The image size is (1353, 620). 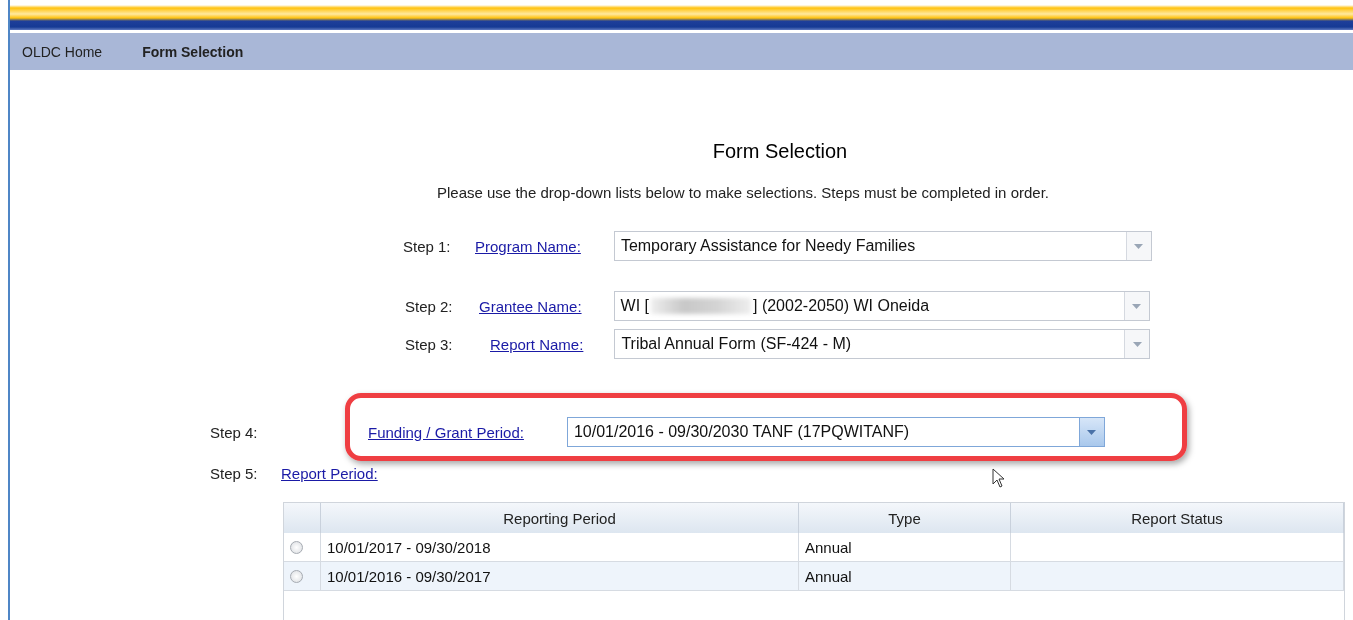 I want to click on field-link: Program Name:, so click(x=528, y=246).